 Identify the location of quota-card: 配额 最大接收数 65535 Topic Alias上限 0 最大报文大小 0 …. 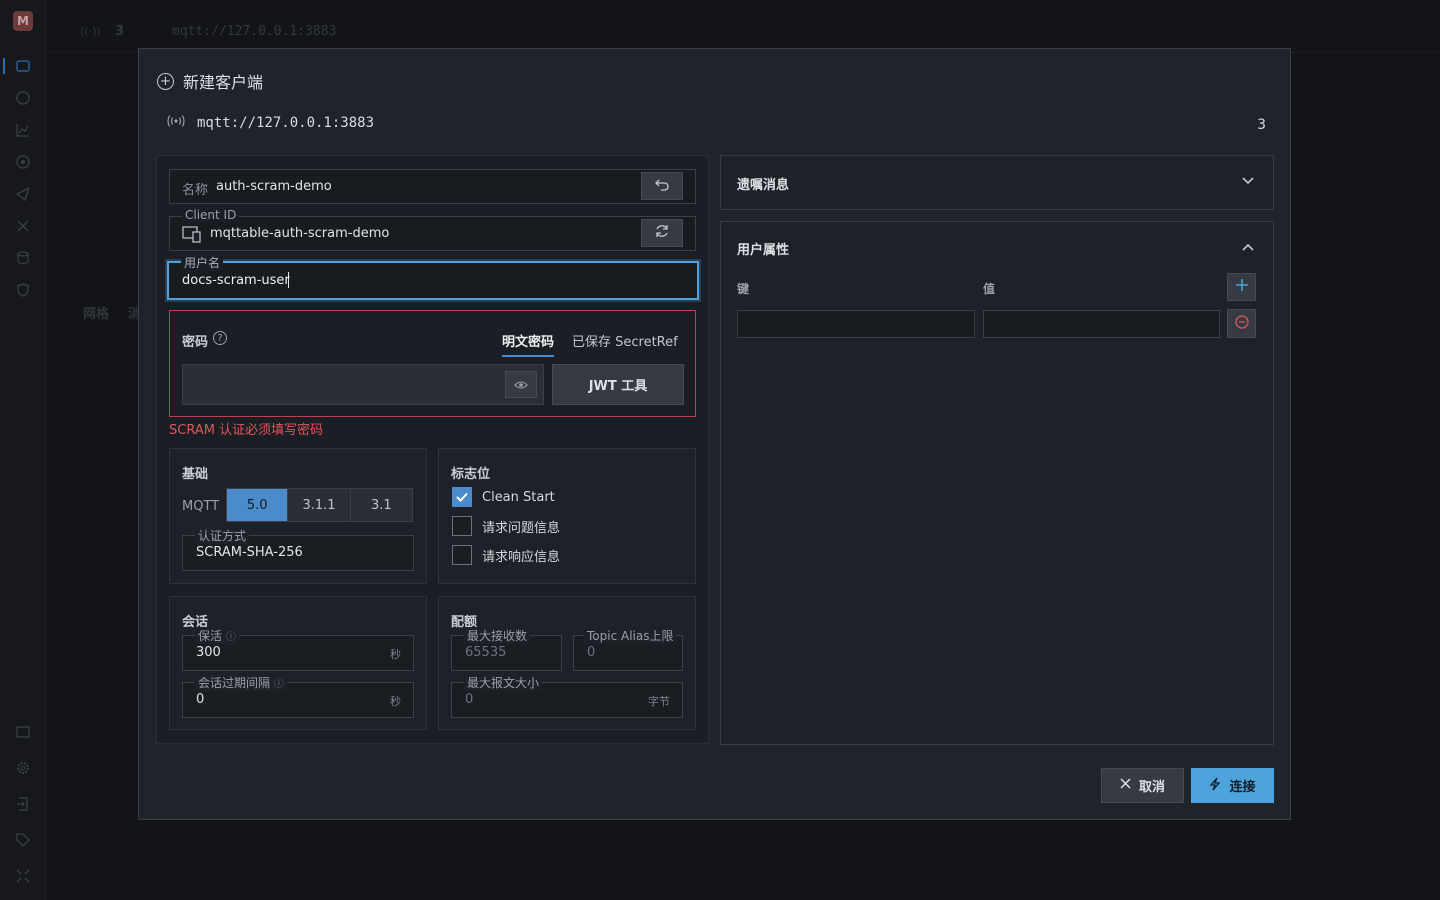
(567, 663).